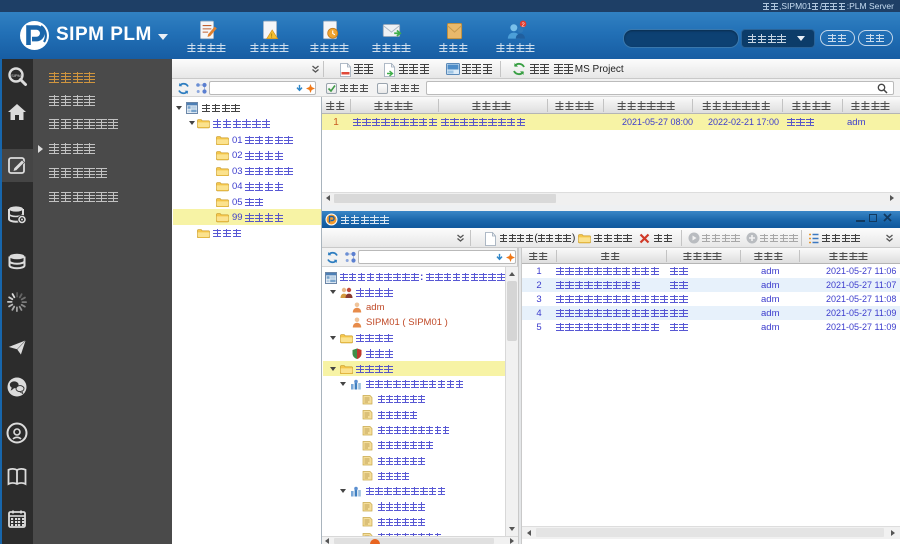 This screenshot has height=544, width=900. I want to click on svg-text: SIPM, so click(16, 75).